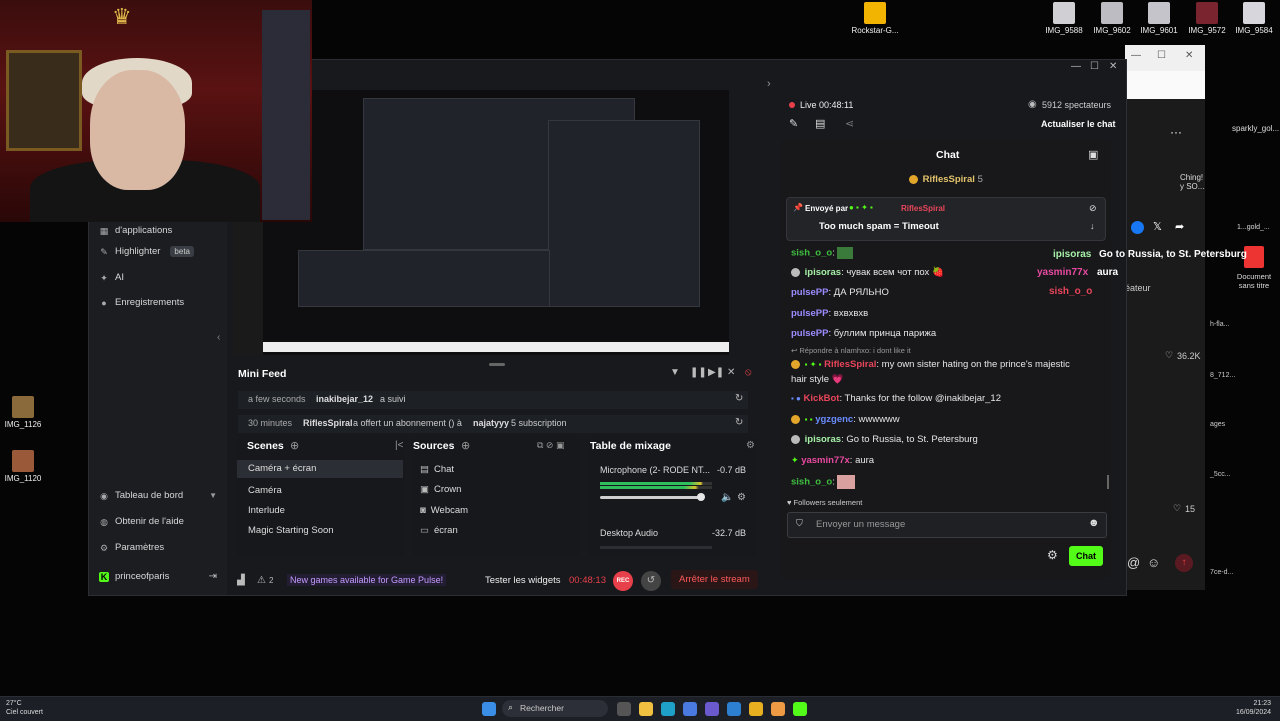 The width and height of the screenshot is (1280, 721). Describe the element at coordinates (623, 581) in the screenshot. I see `rec-button: REC` at that location.